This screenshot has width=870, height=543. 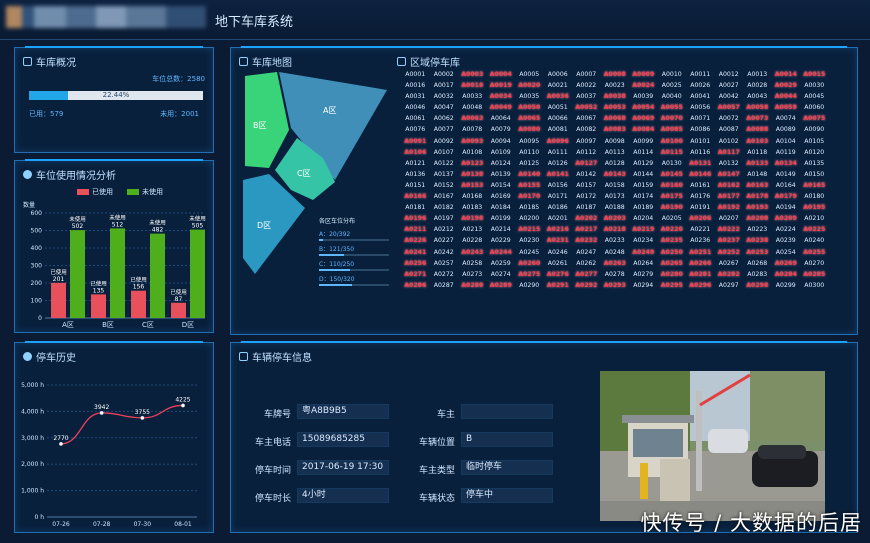 What do you see at coordinates (672, 253) in the screenshot?
I see `parking-slot: A0250` at bounding box center [672, 253].